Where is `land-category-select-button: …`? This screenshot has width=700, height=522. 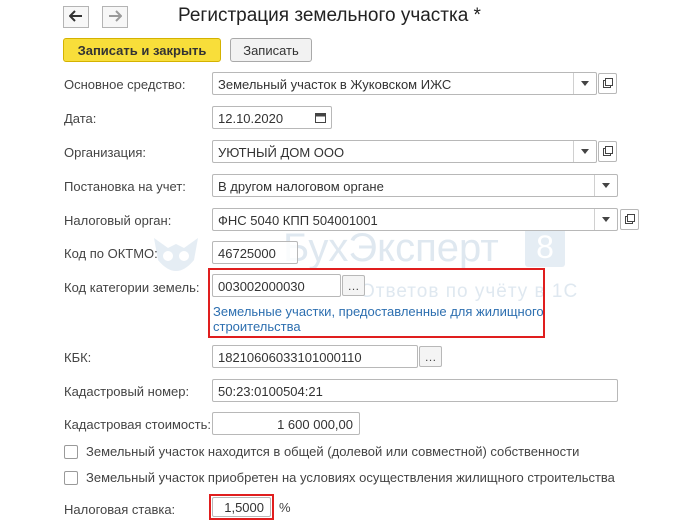 land-category-select-button: … is located at coordinates (353, 285).